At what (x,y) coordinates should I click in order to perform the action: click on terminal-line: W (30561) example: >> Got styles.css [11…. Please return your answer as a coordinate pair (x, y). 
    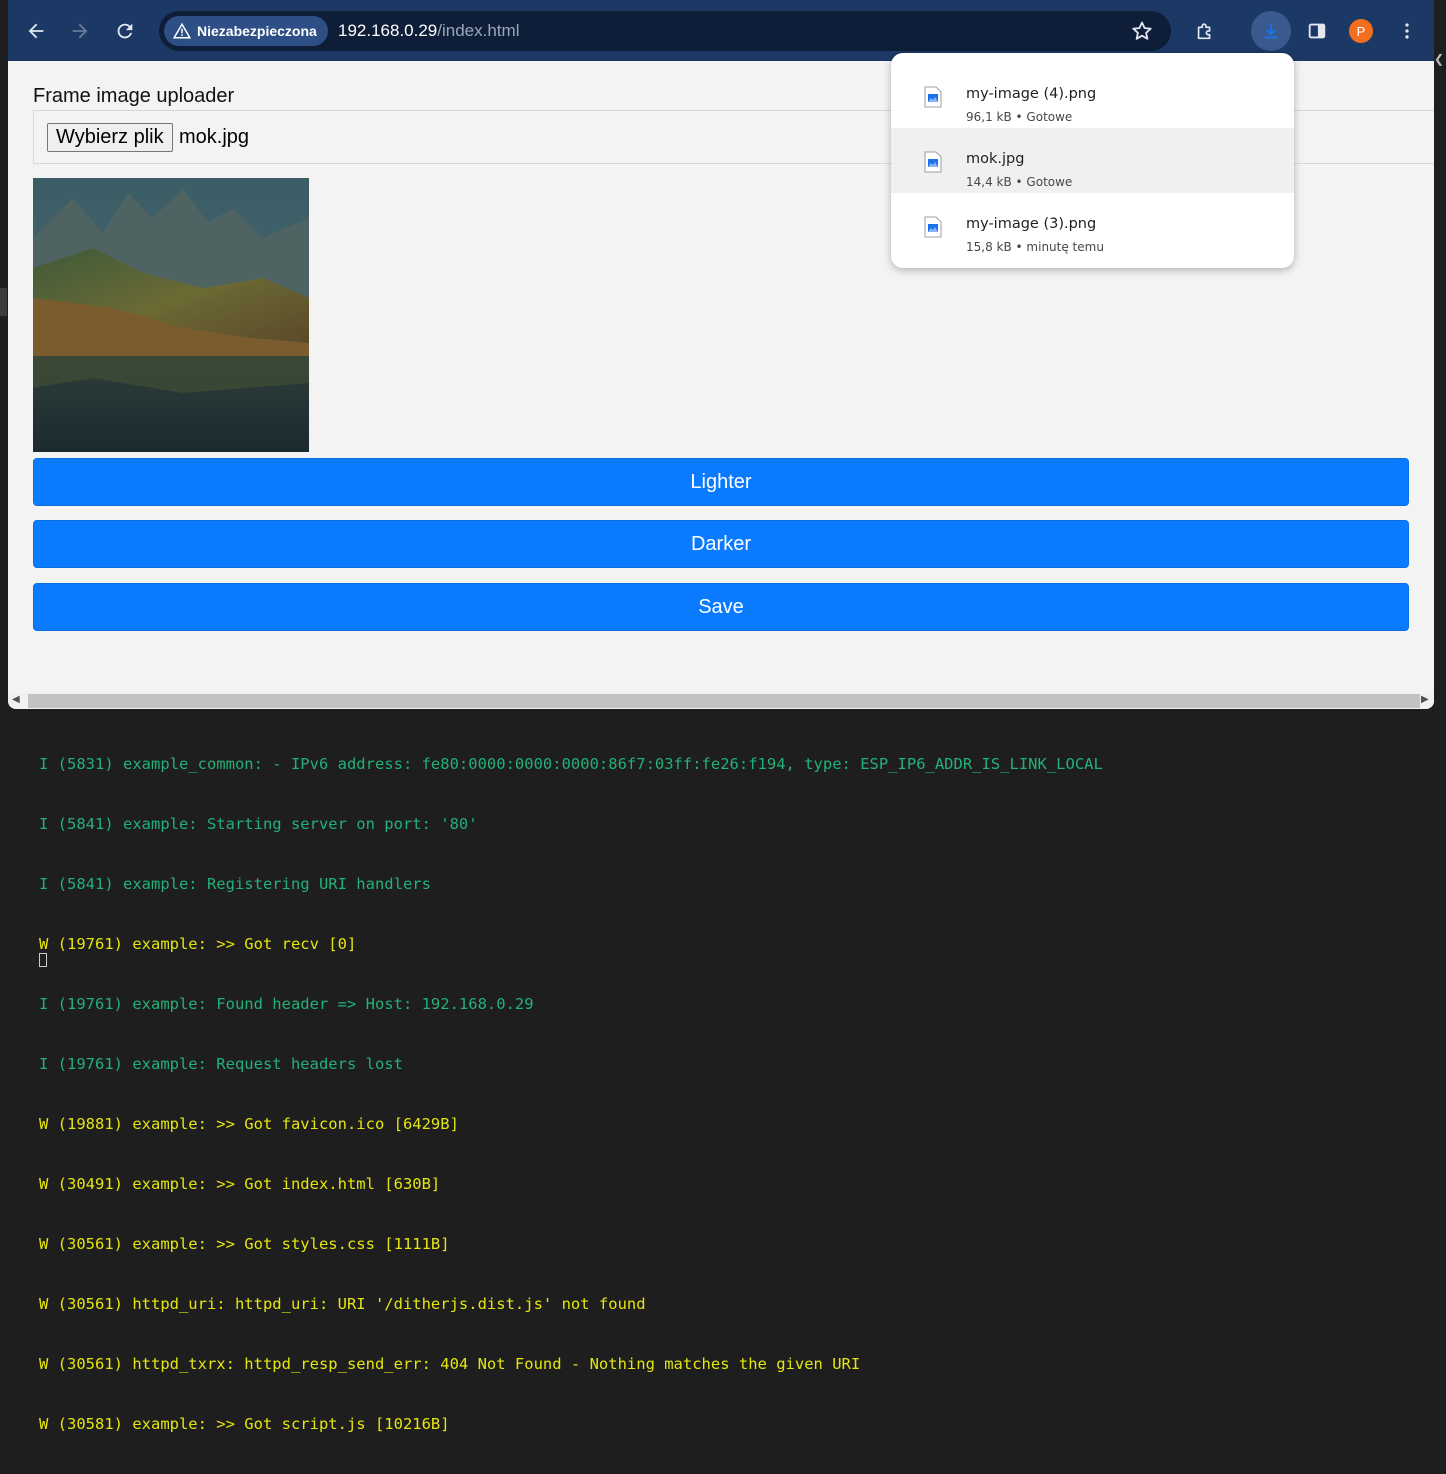
    Looking at the image, I should click on (244, 1244).